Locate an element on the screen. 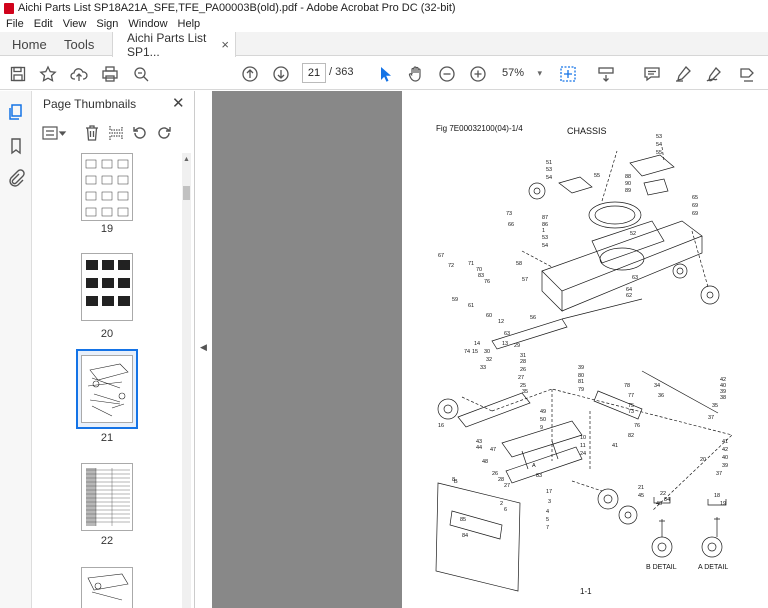 The height and width of the screenshot is (608, 768). part-callout: 52 is located at coordinates (633, 234).